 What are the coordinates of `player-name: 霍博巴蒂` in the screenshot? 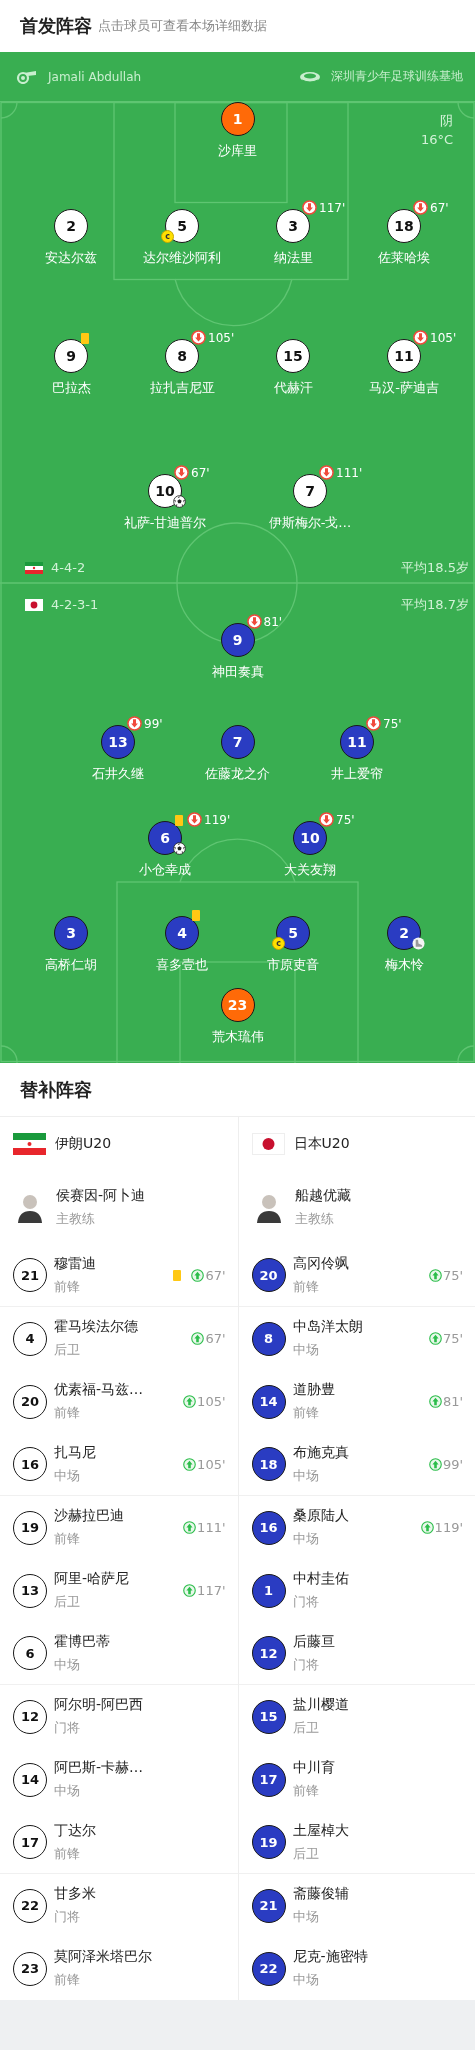 It's located at (82, 1641).